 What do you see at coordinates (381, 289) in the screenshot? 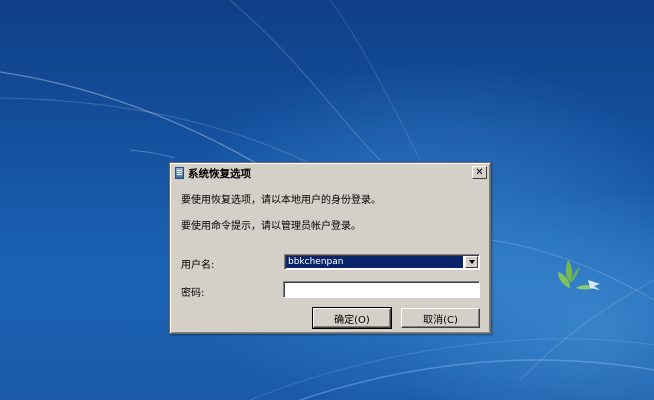
I see `password-input` at bounding box center [381, 289].